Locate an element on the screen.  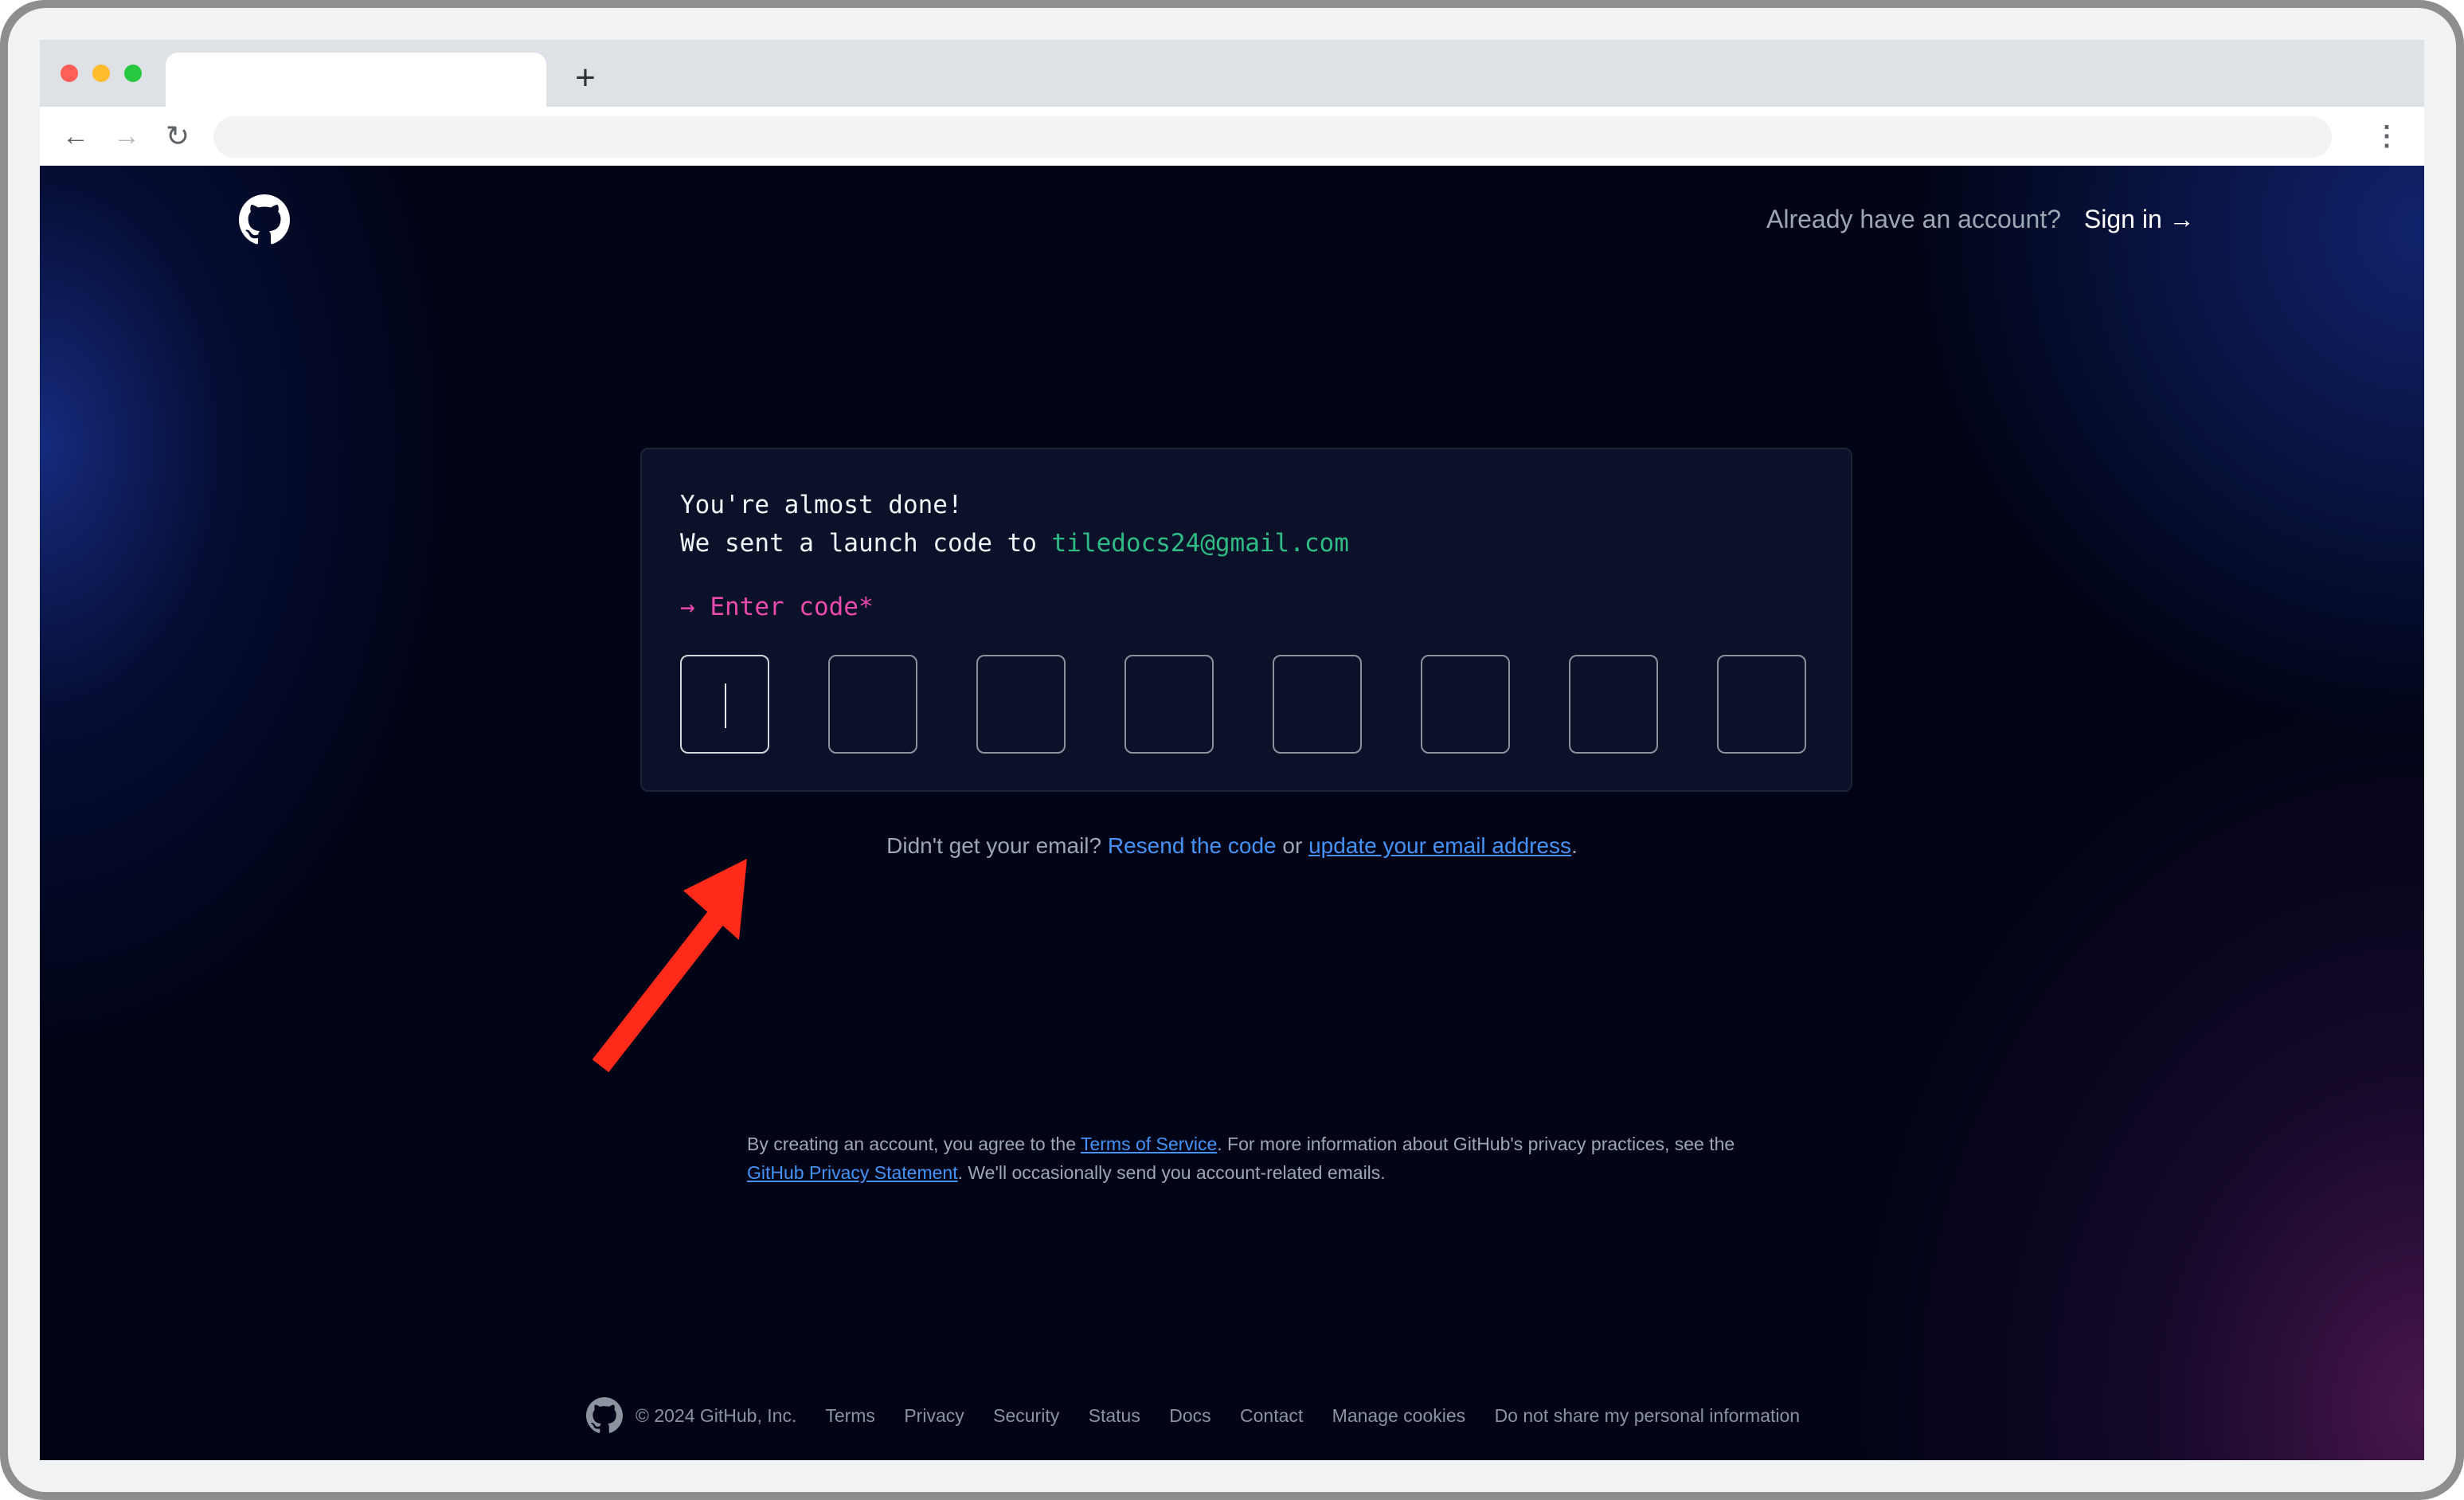
footer-link-manage-cookies: Manage cookies is located at coordinates (1399, 1415).